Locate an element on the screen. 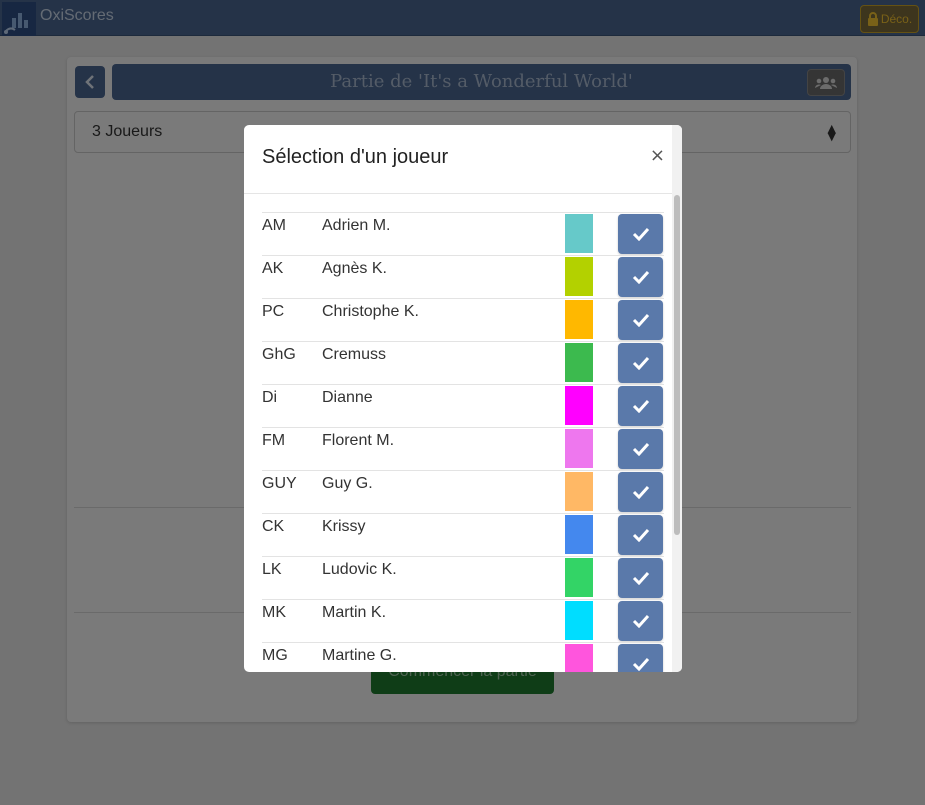 This screenshot has height=805, width=925. player-name: Dianne is located at coordinates (347, 397).